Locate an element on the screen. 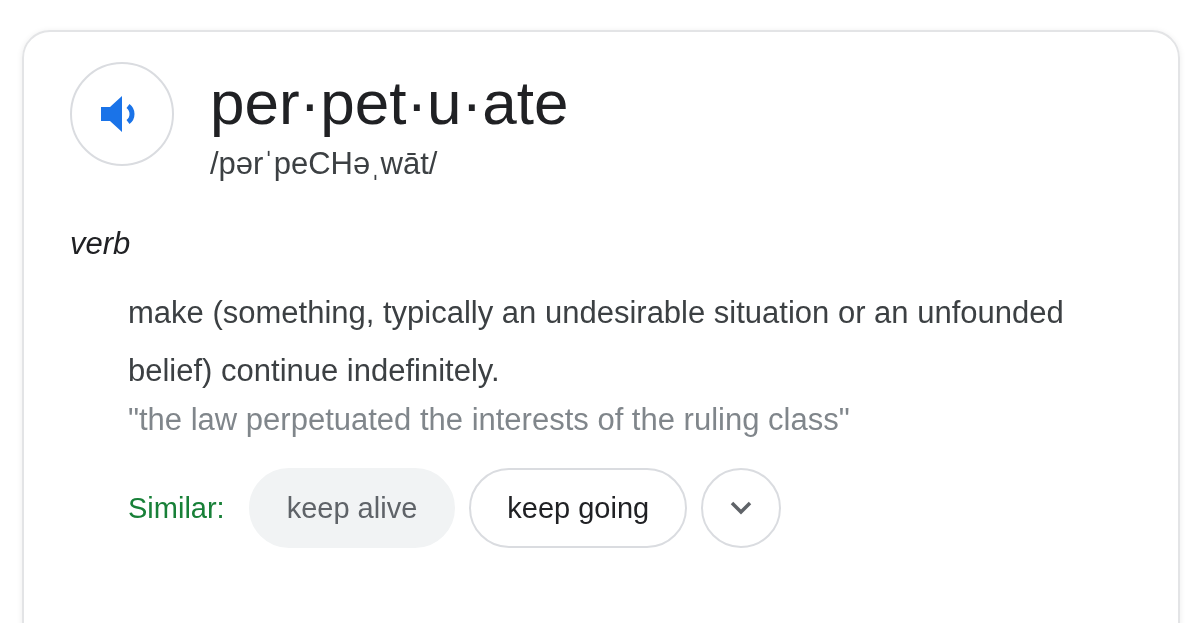  headword: per·pet·u·ate is located at coordinates (389, 103).